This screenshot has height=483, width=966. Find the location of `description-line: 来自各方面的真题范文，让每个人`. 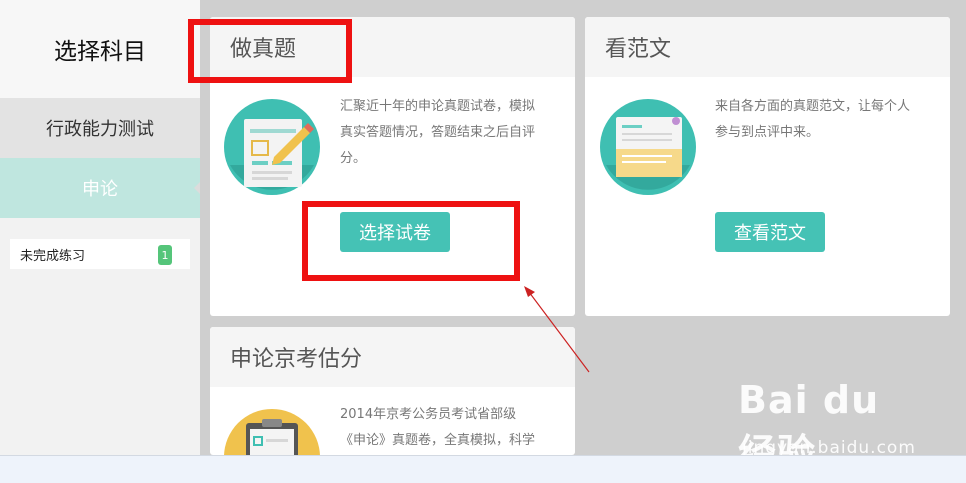

description-line: 来自各方面的真题范文，让每个人 is located at coordinates (813, 106).